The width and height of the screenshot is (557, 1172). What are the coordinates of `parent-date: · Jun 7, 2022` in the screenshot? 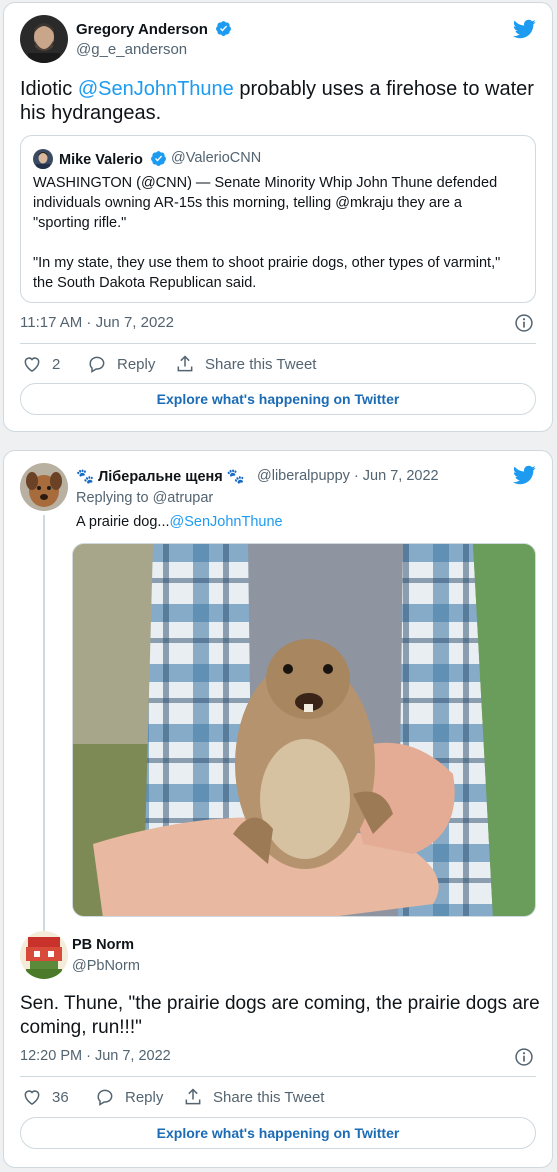 It's located at (396, 476).